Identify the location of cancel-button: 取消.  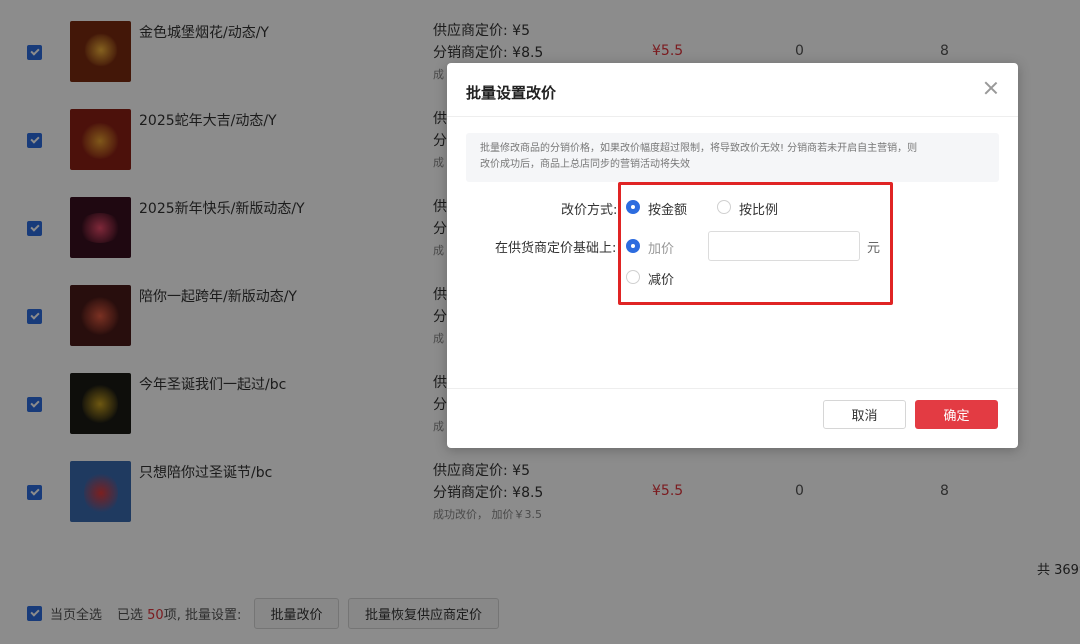
(864, 414).